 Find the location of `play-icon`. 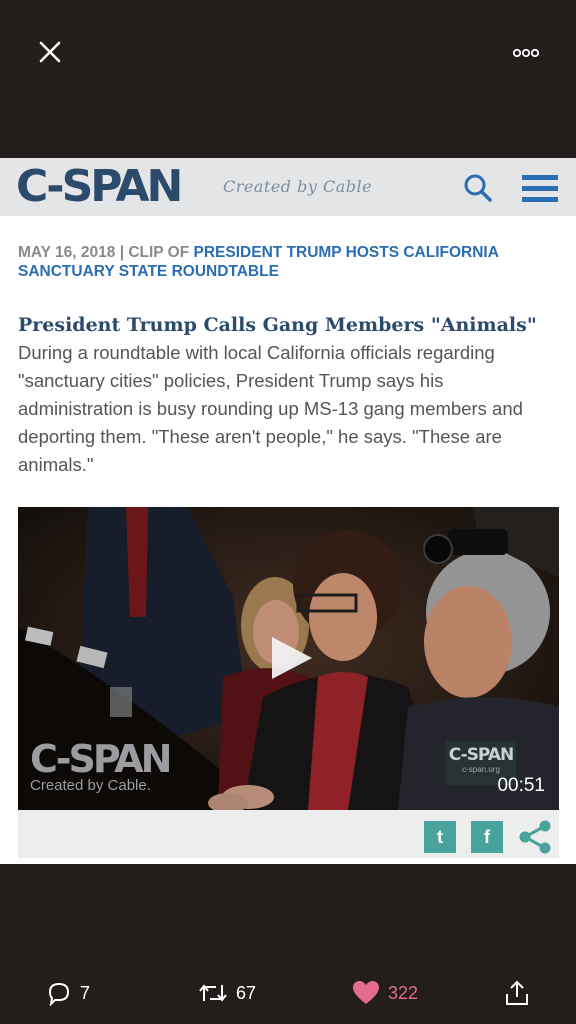

play-icon is located at coordinates (292, 658).